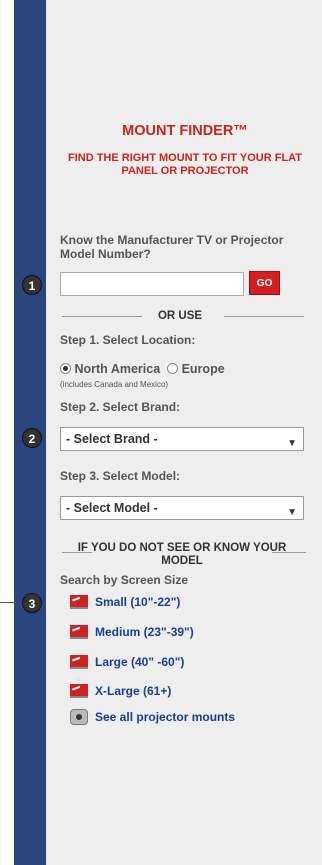  I want to click on location-note: (includes Canada and Mexico), so click(114, 384).